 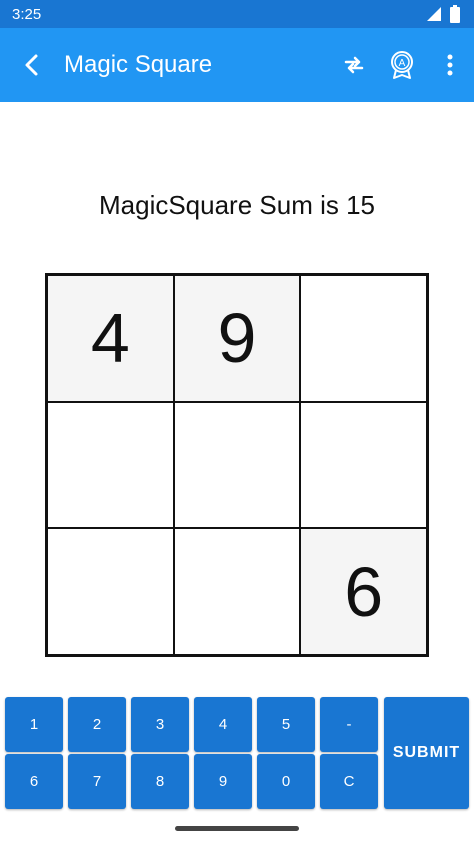 What do you see at coordinates (110, 338) in the screenshot?
I see `cell-r1-c1: 4` at bounding box center [110, 338].